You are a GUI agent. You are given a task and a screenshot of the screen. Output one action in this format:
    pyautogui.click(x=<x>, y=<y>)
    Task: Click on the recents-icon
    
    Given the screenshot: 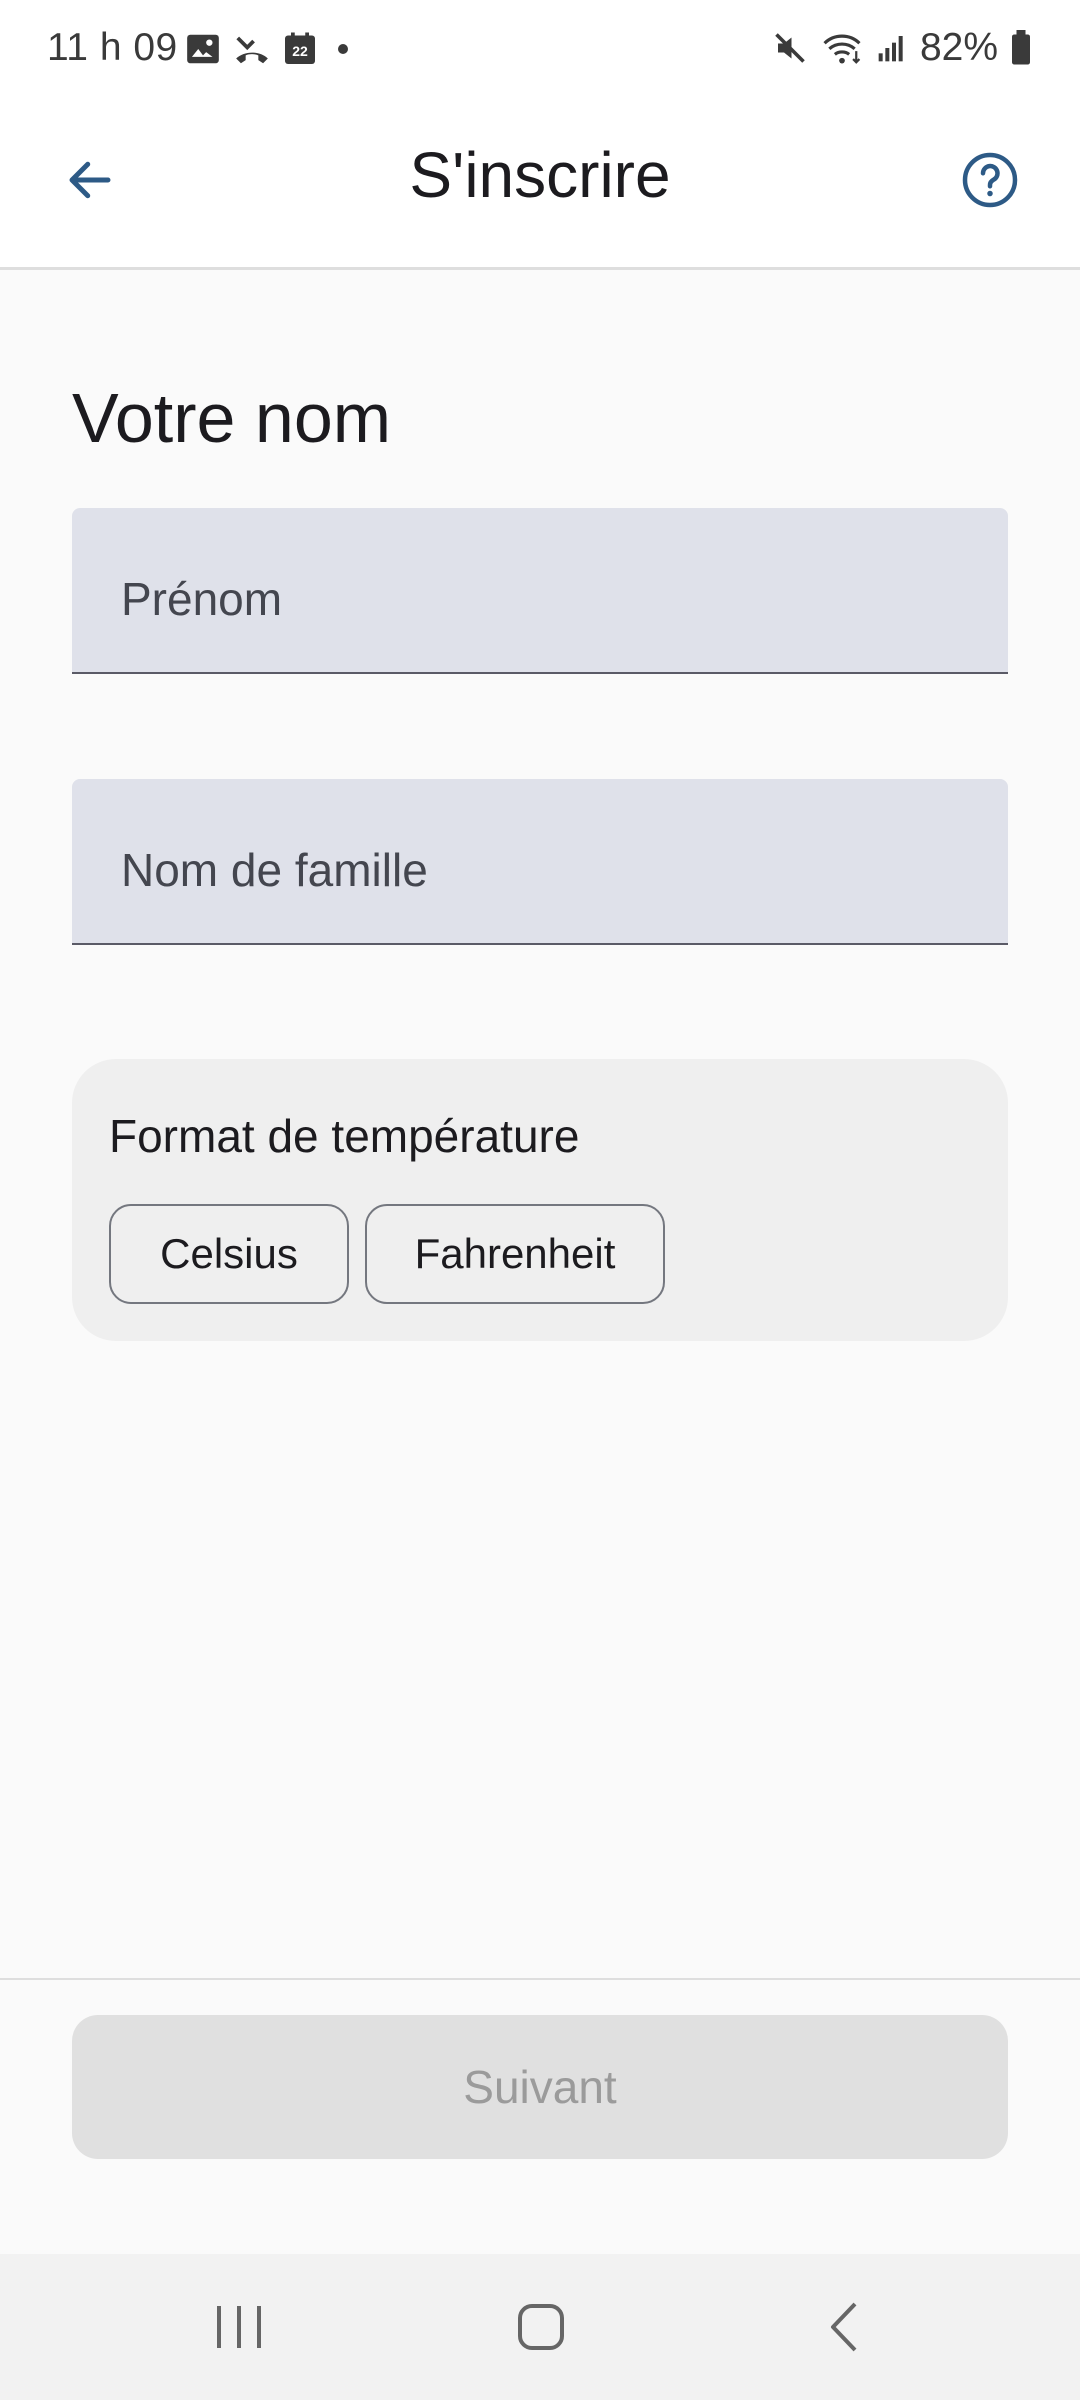 What is the action you would take?
    pyautogui.click(x=239, y=2329)
    